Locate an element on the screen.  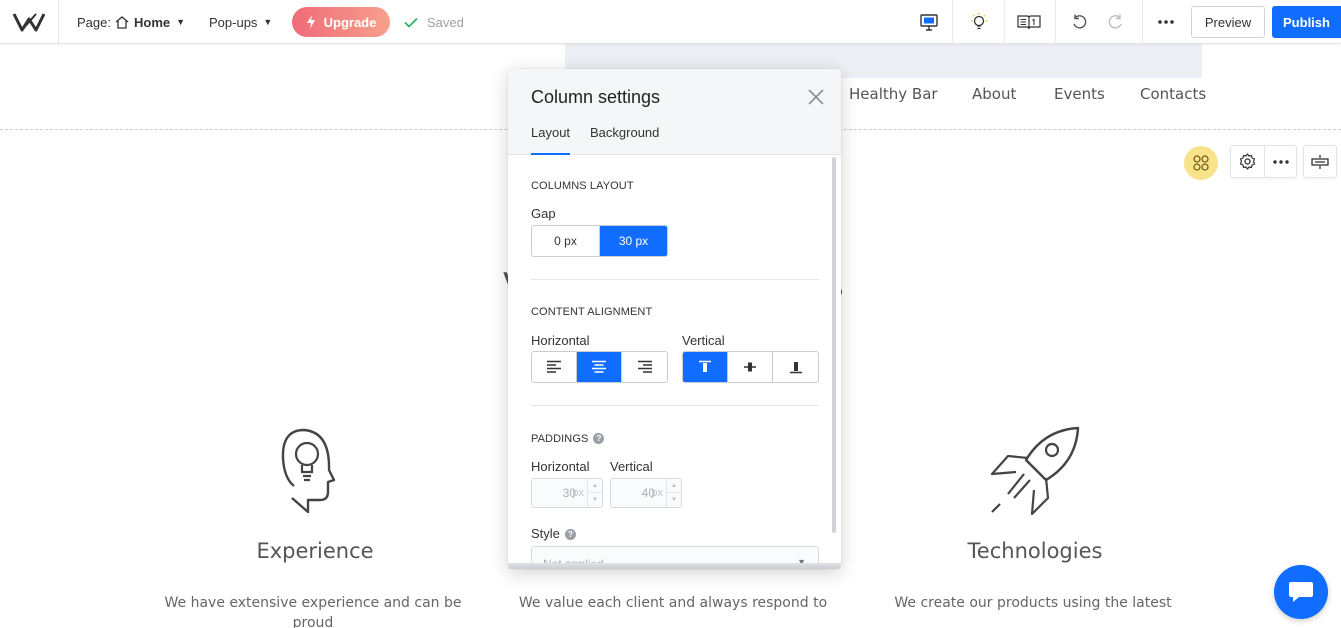
panel-bottom-edge is located at coordinates (674, 566).